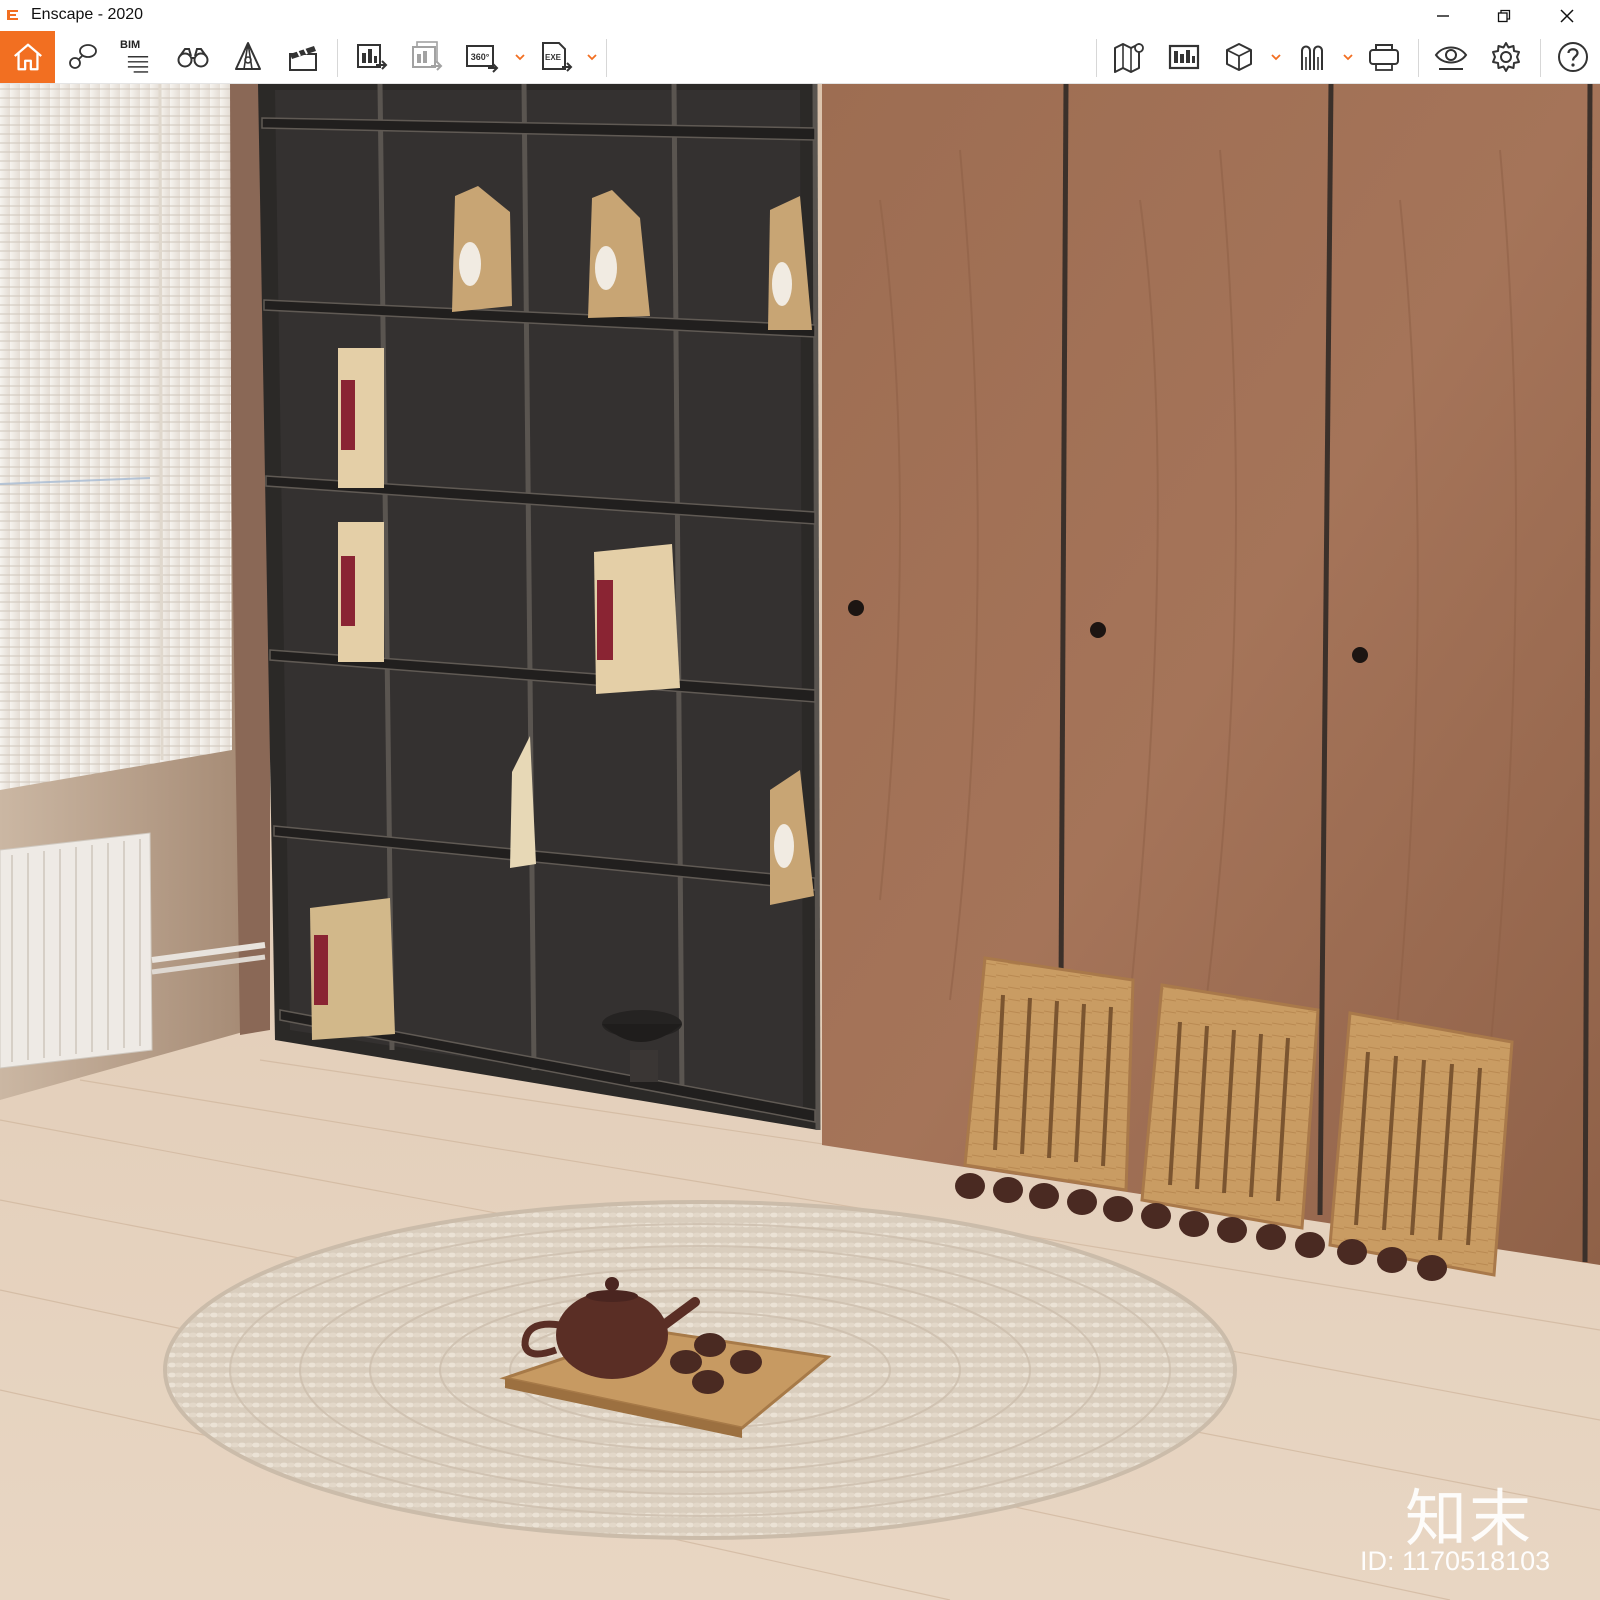  I want to click on gallery-button, so click(1184, 57).